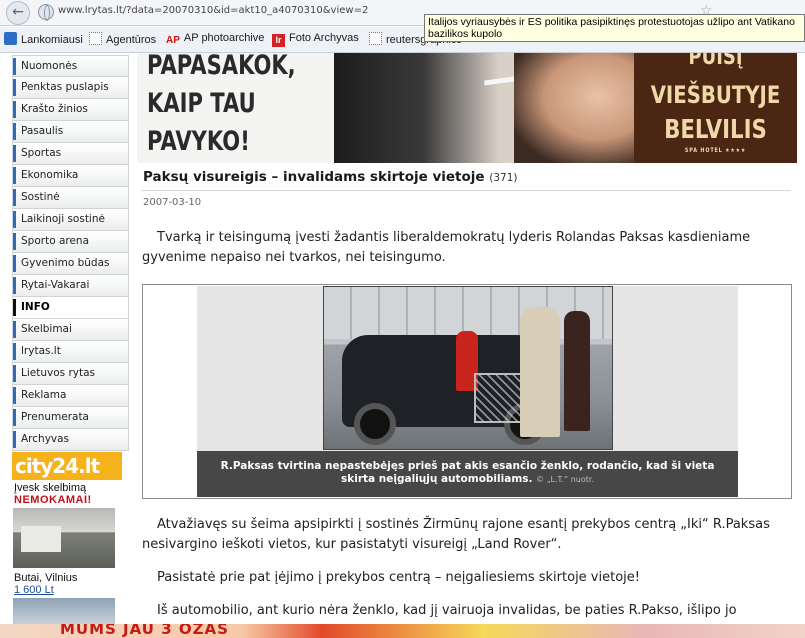  Describe the element at coordinates (46, 12) in the screenshot. I see `globe-icon` at that location.